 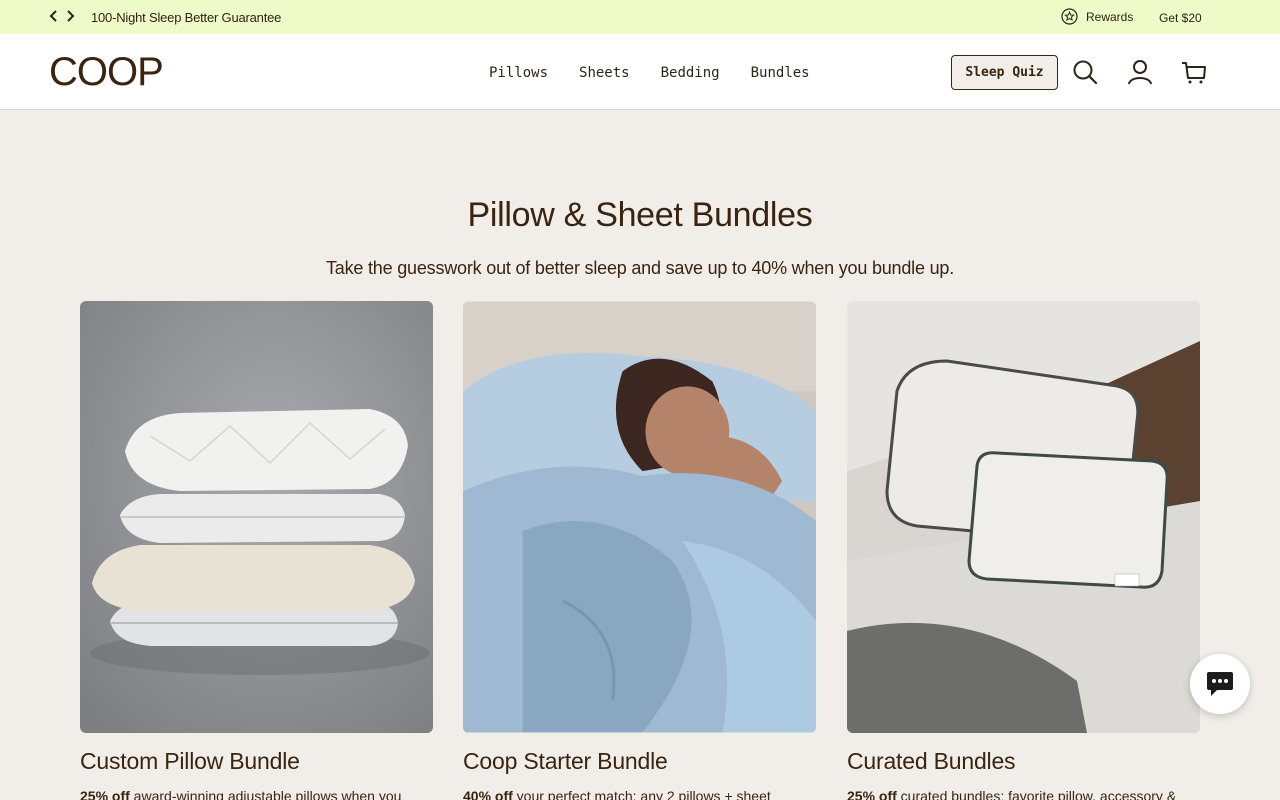 What do you see at coordinates (931, 761) in the screenshot?
I see `card-title: Curated Bundles` at bounding box center [931, 761].